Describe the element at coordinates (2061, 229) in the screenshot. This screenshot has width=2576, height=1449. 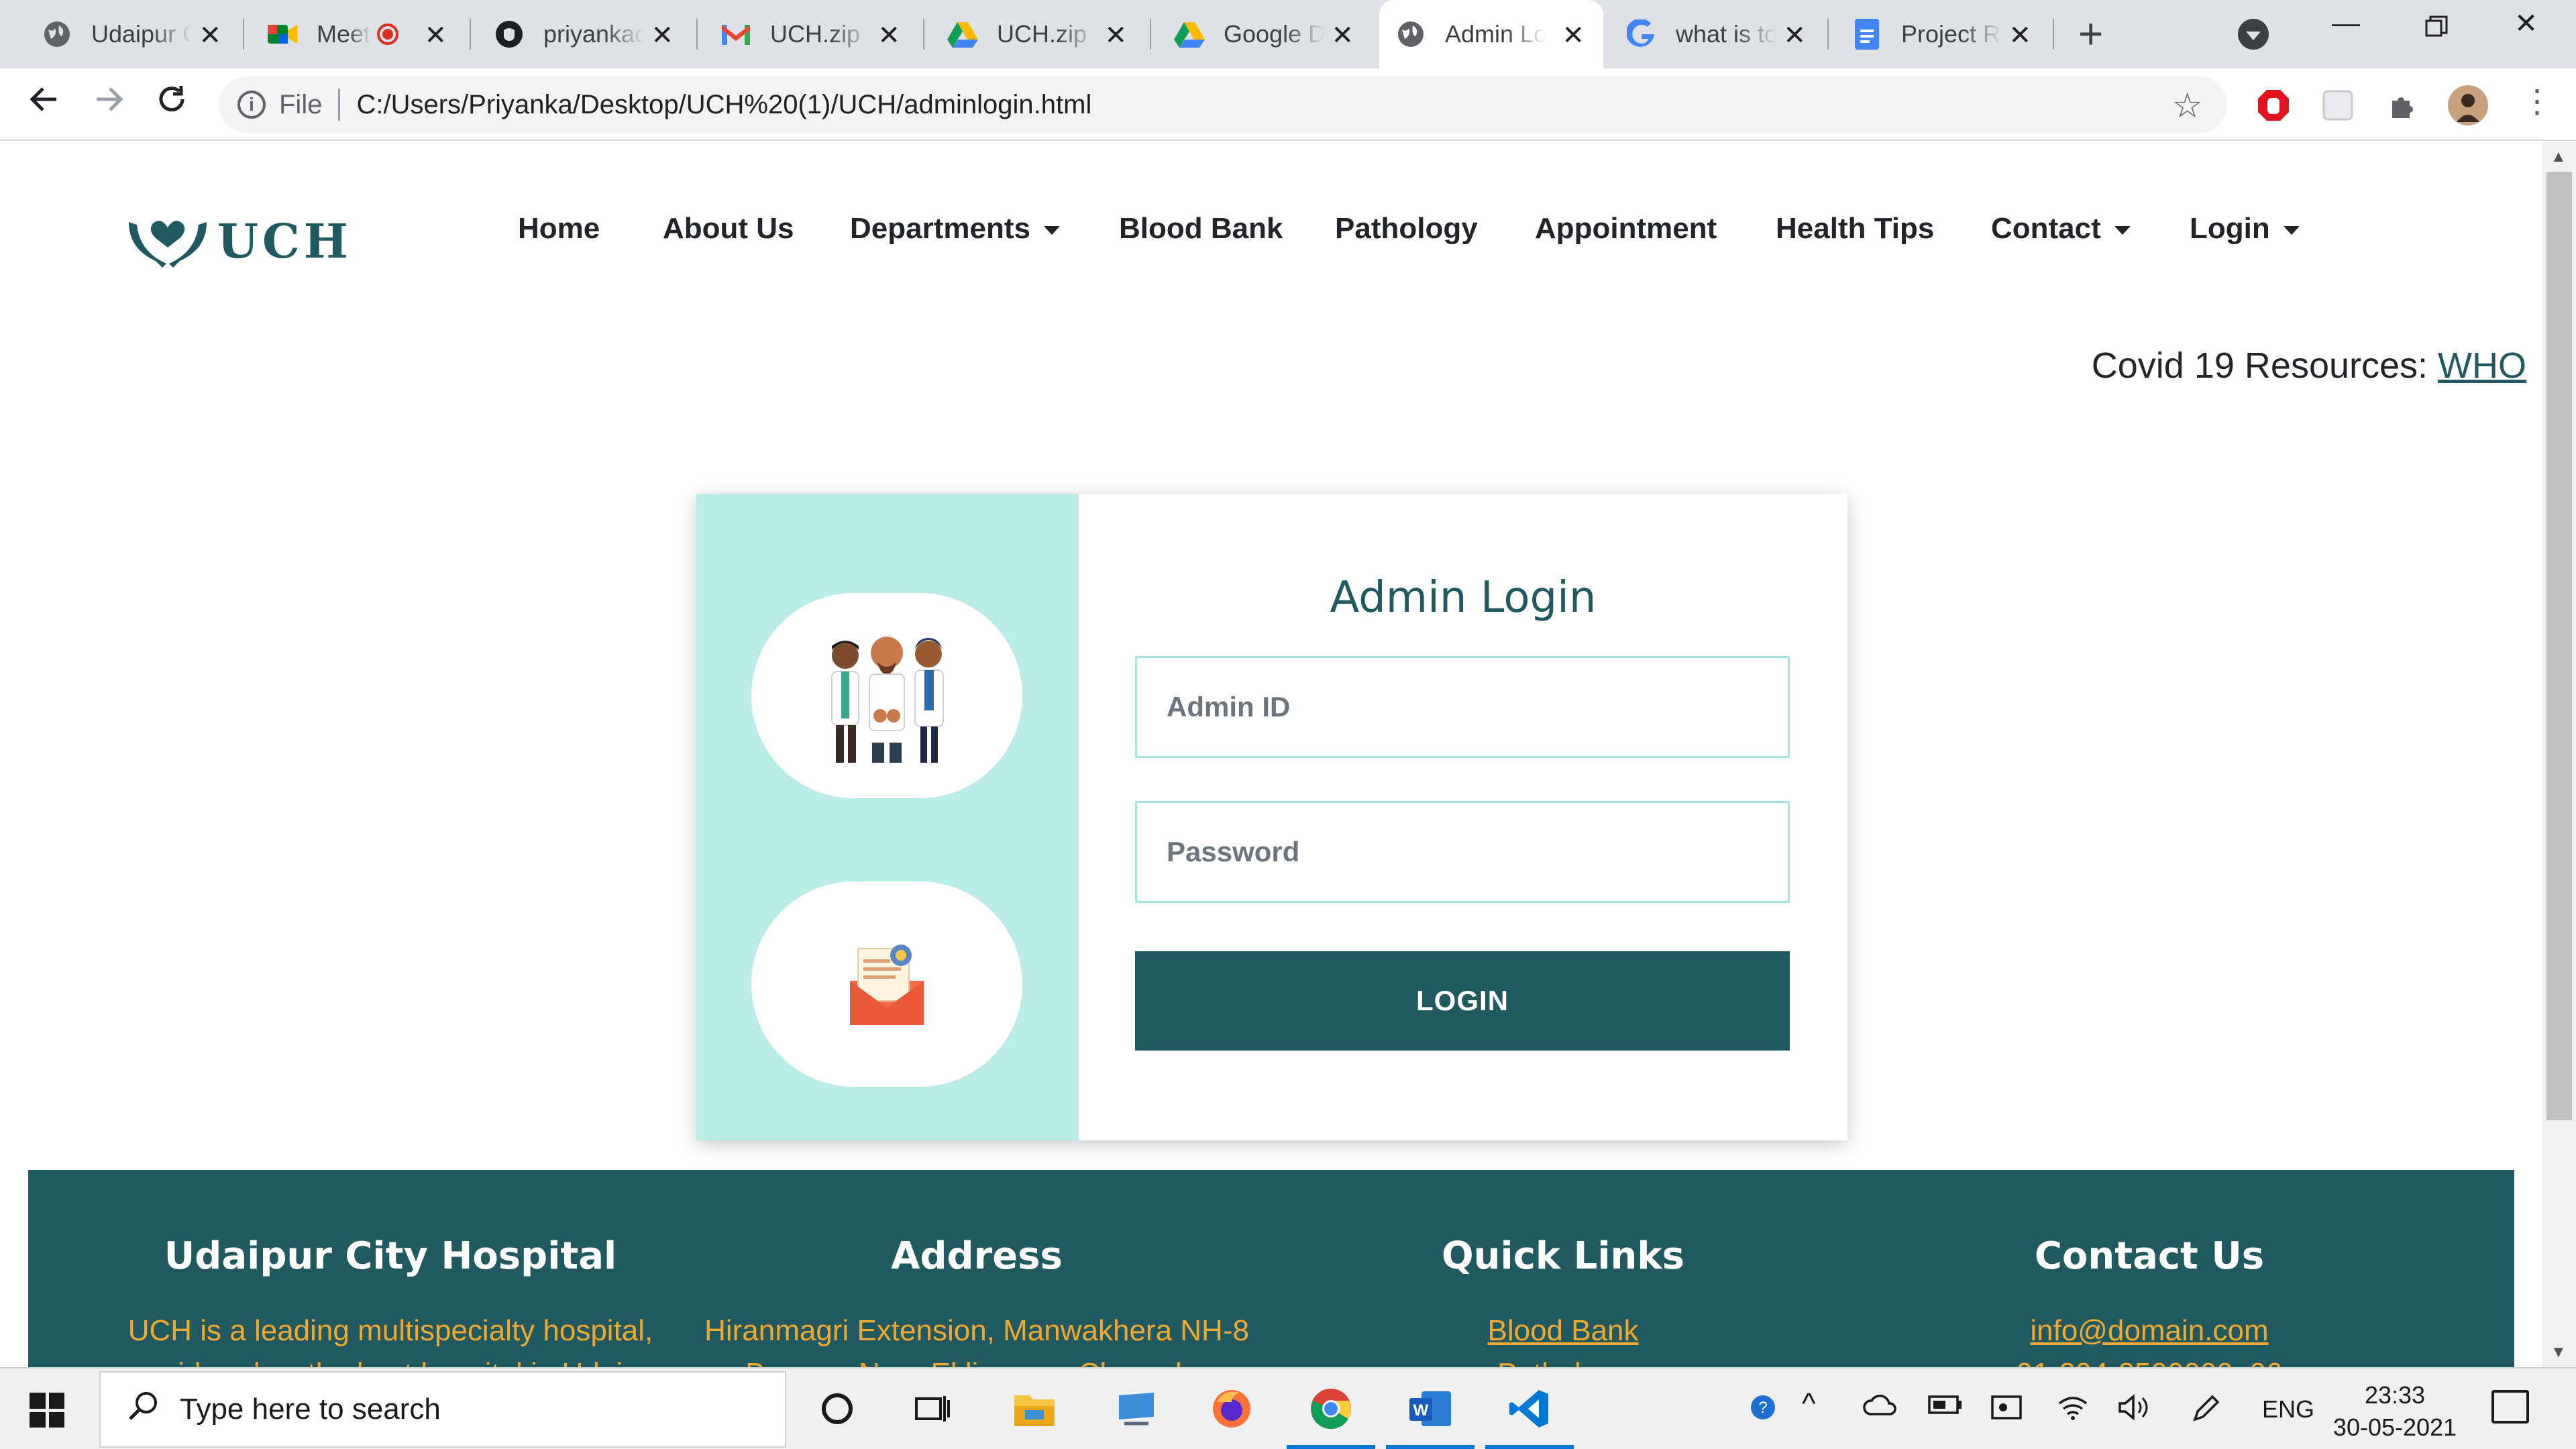
I see `nav-contact: Contact` at that location.